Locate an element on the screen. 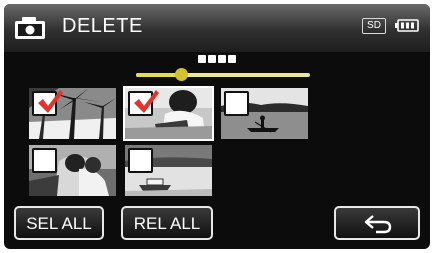 The width and height of the screenshot is (434, 253). thumbnail-boat-water is located at coordinates (168, 170).